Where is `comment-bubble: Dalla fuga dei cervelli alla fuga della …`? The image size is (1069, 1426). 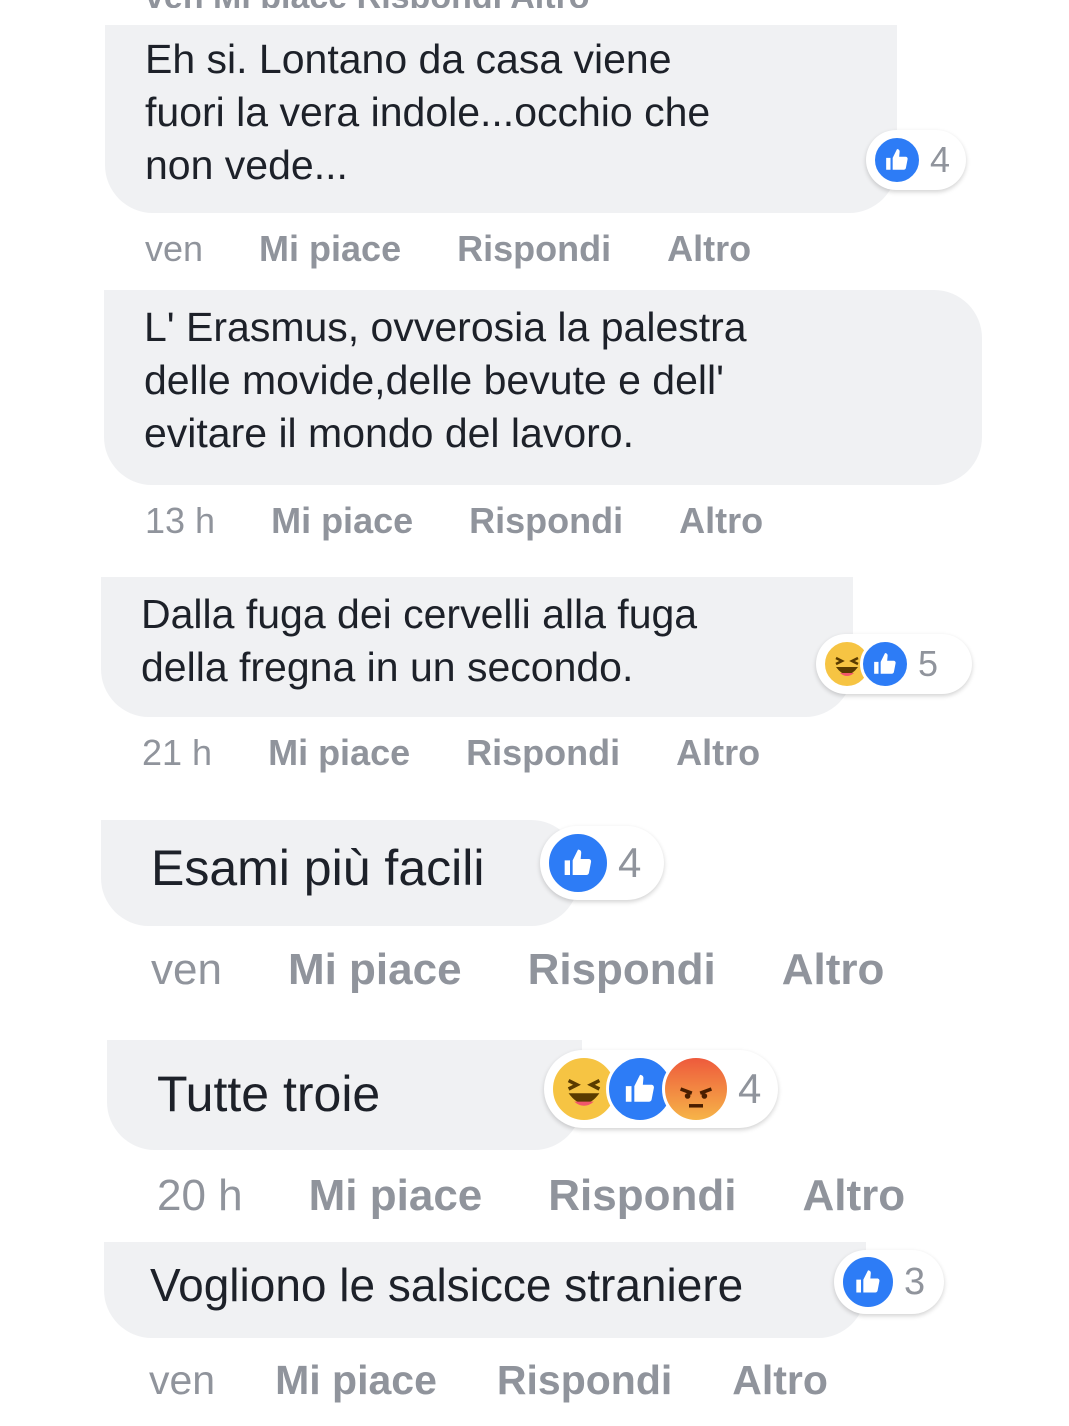 comment-bubble: Dalla fuga dei cervelli alla fuga della … is located at coordinates (477, 647).